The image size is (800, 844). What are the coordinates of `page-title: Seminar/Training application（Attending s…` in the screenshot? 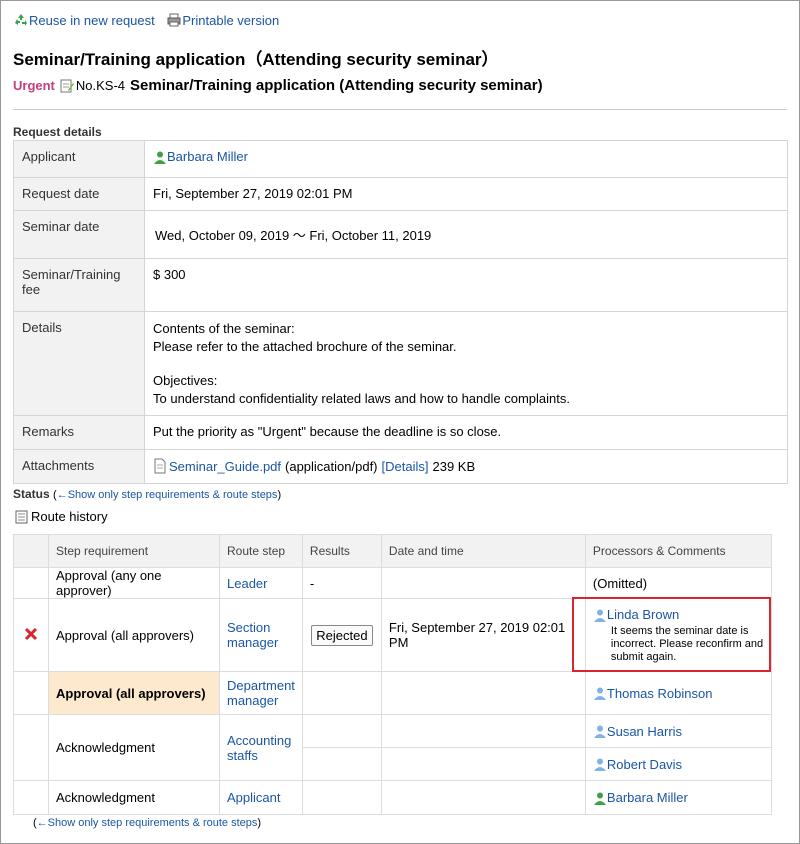 It's located at (256, 59).